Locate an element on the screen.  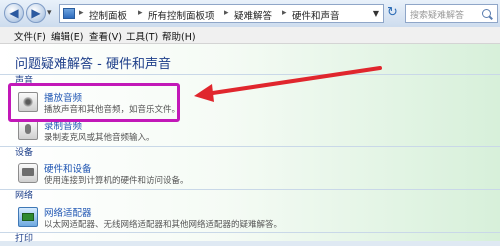
menu-tools: 工具(T) is located at coordinates (142, 36).